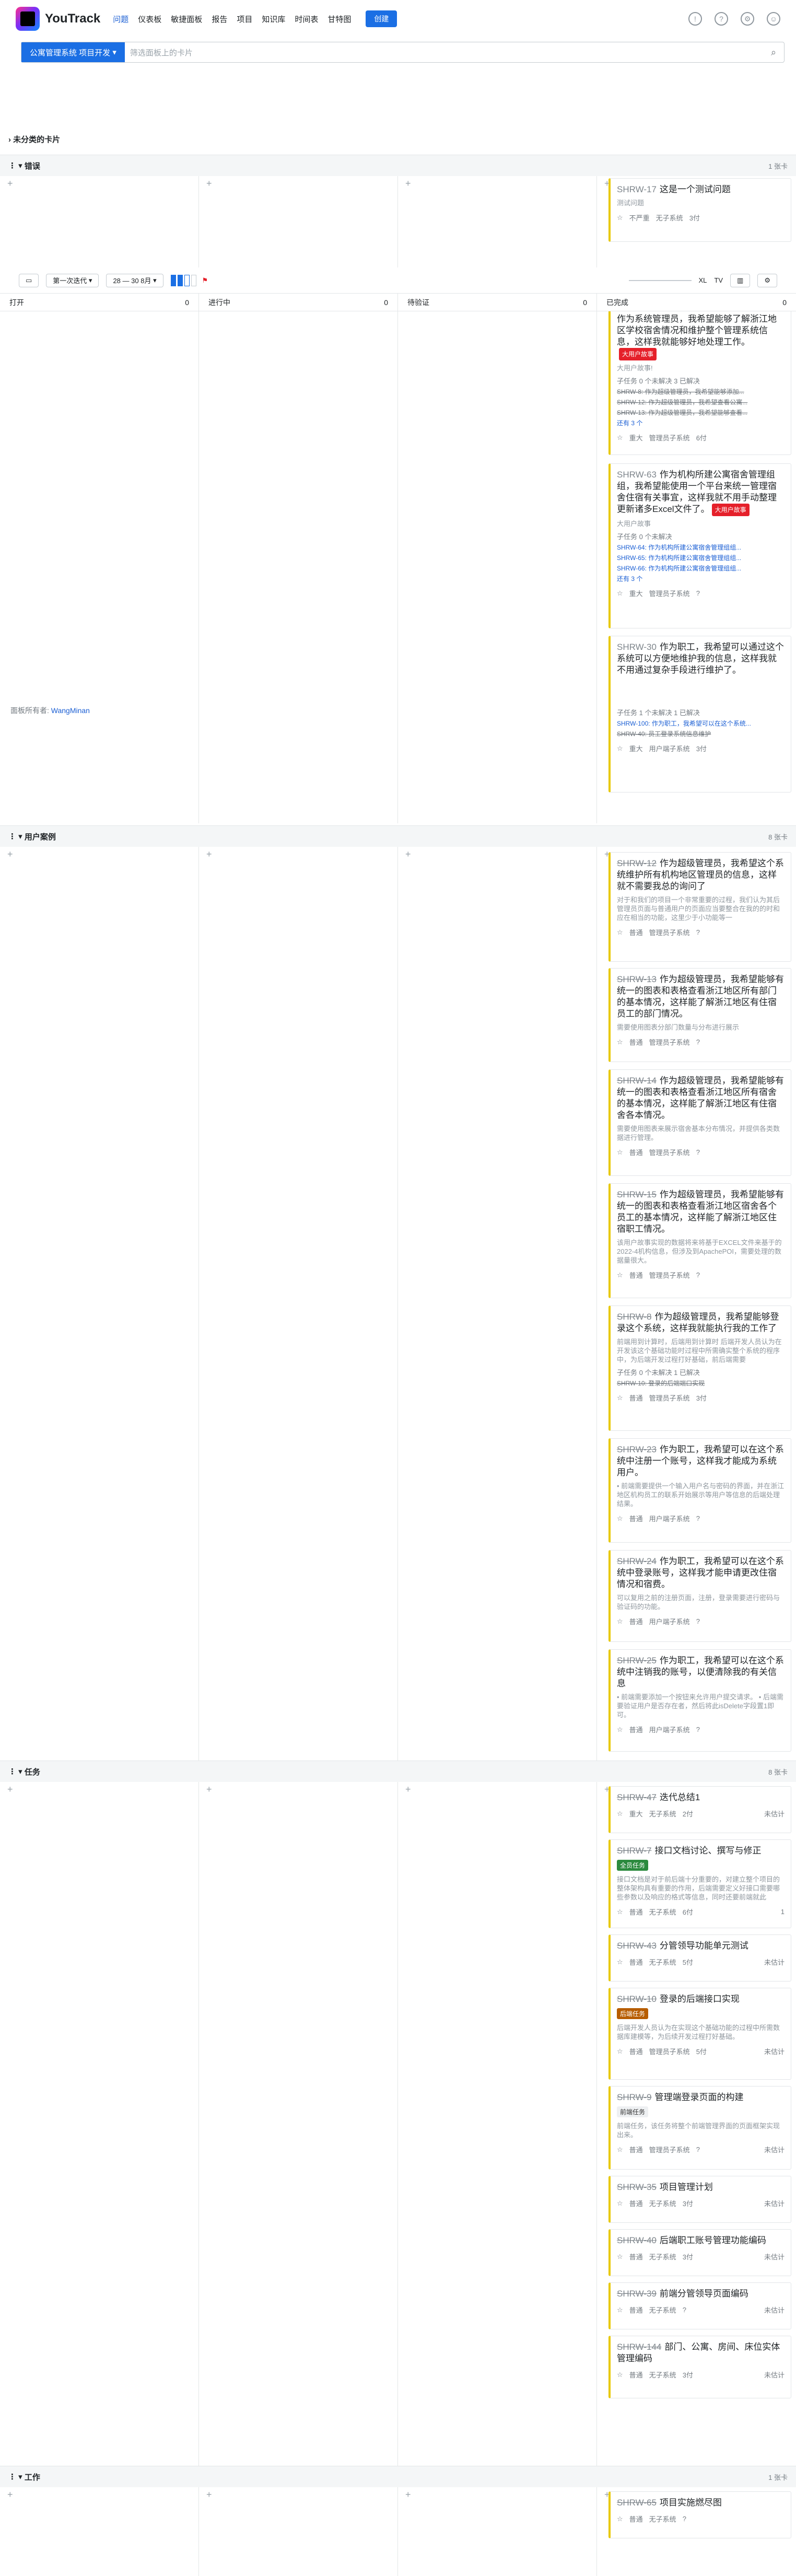 This screenshot has height=2576, width=796. Describe the element at coordinates (637, 979) in the screenshot. I see `issue-id: SHRW-13` at that location.